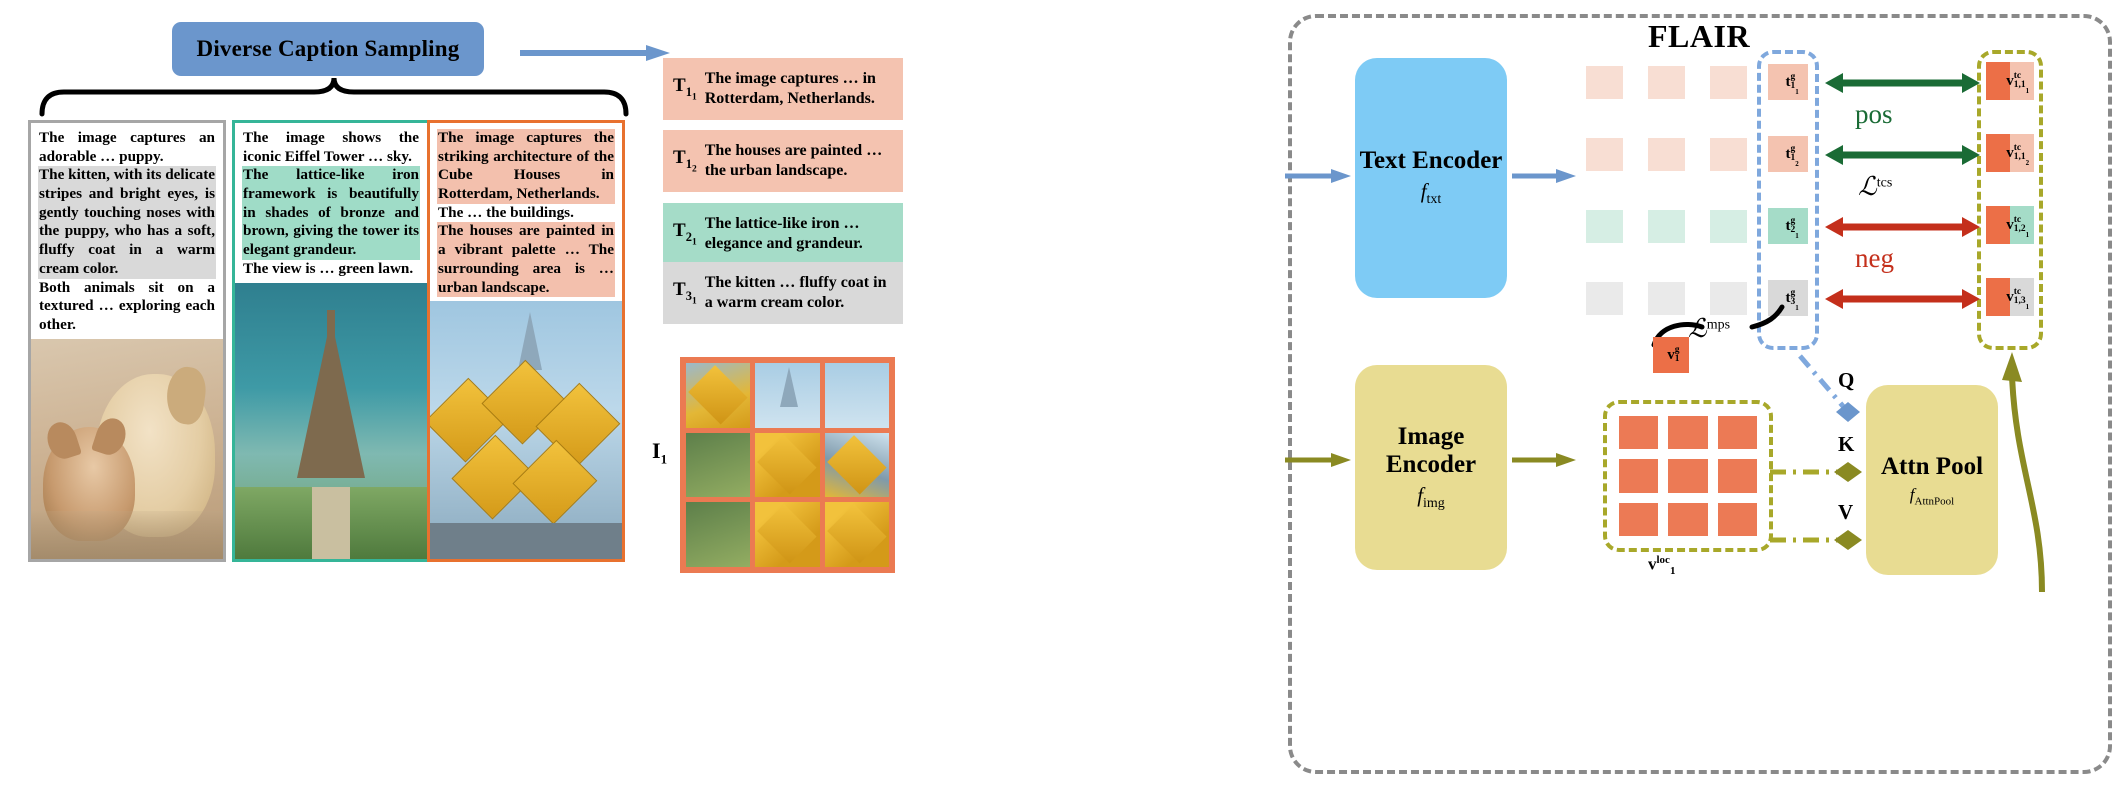 The height and width of the screenshot is (793, 2127). Describe the element at coordinates (656, 450) in the screenshot. I see `input-image-symbol: I` at that location.